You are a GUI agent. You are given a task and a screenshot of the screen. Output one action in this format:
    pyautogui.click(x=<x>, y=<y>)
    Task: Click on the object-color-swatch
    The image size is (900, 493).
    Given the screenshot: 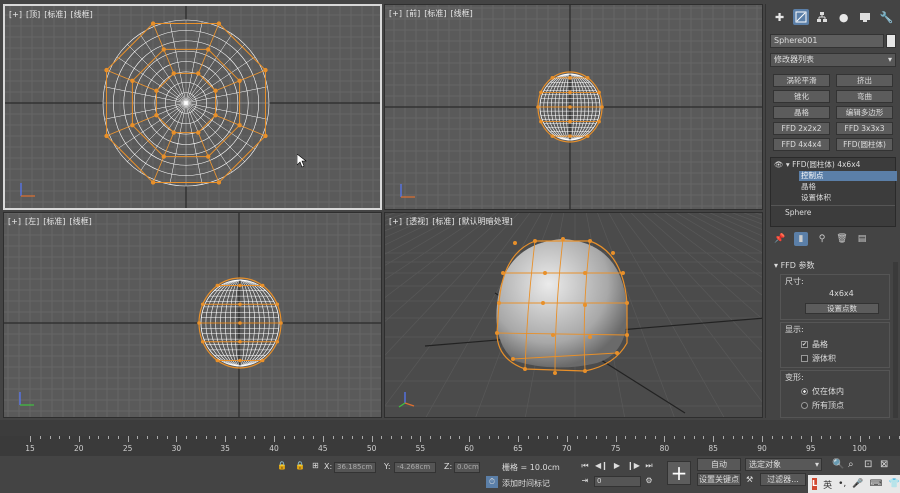 What is the action you would take?
    pyautogui.click(x=891, y=41)
    